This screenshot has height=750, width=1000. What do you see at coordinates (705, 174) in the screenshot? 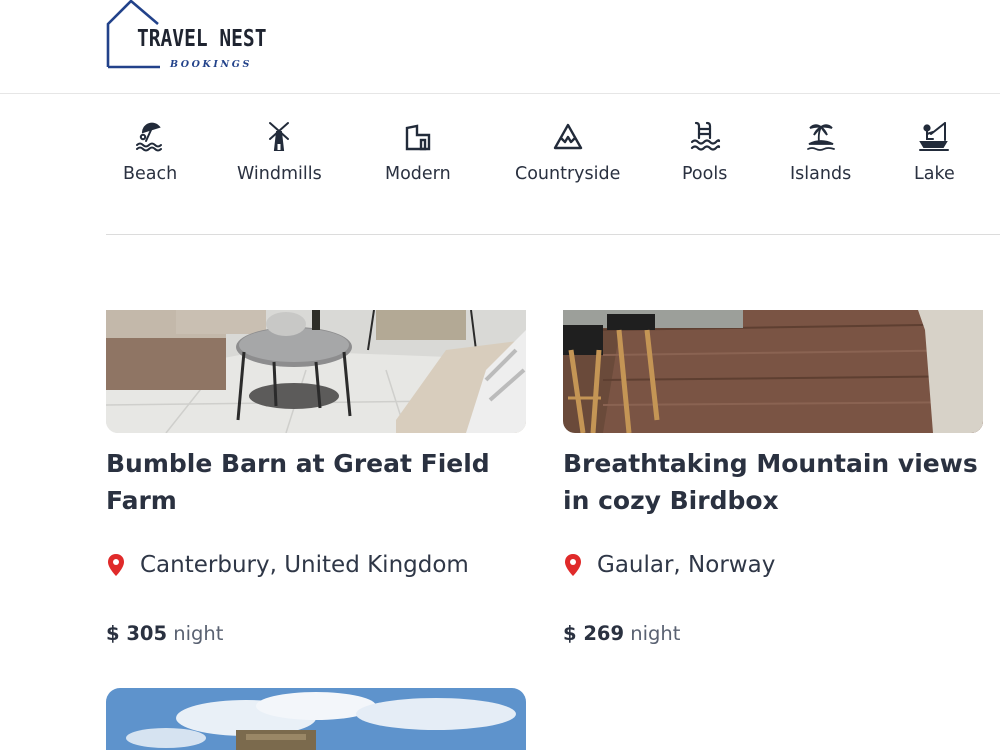
I see `category-label: Pools` at bounding box center [705, 174].